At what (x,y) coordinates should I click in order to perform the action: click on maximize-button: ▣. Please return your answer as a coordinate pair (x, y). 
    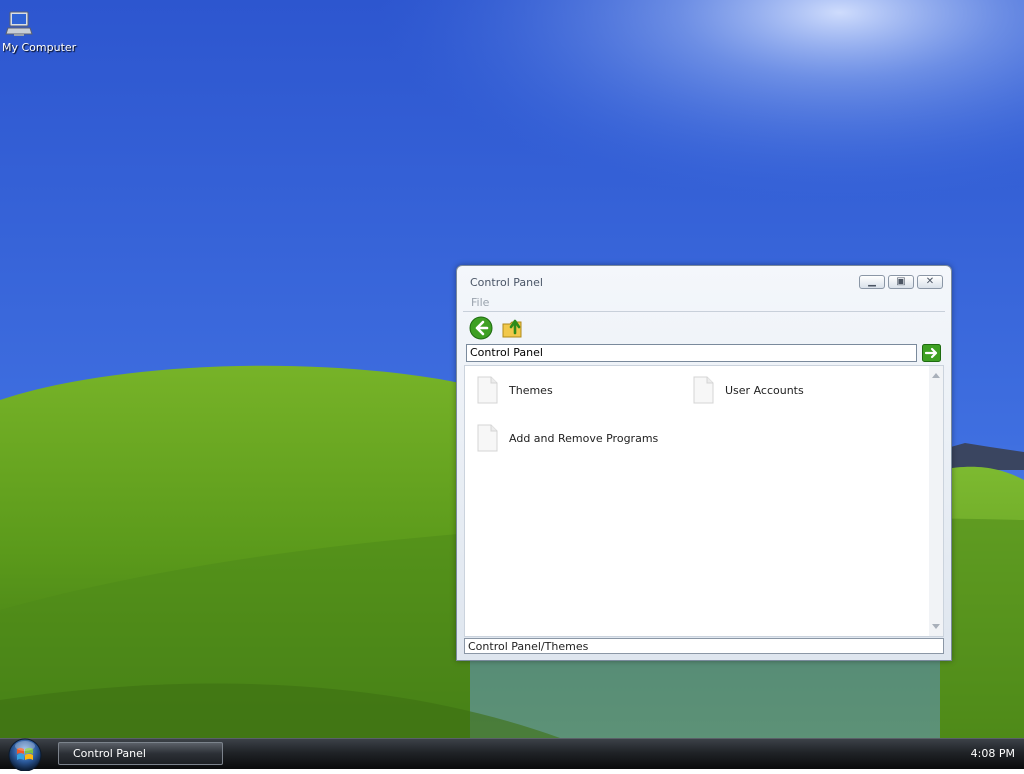
    Looking at the image, I should click on (901, 282).